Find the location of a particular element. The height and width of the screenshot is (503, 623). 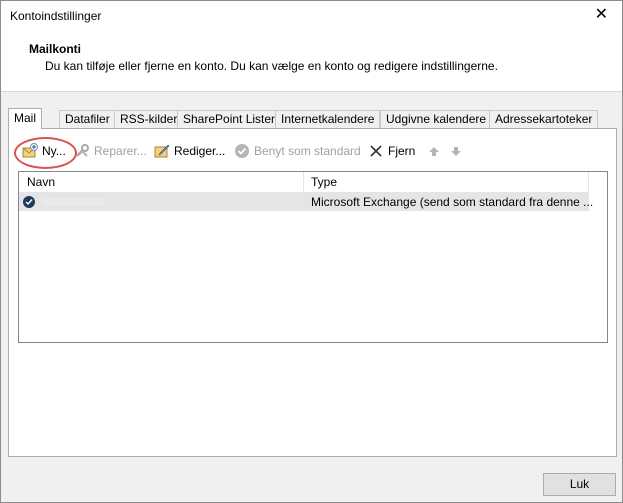

tab-rss-kilder: RSS-kilder is located at coordinates (149, 119).